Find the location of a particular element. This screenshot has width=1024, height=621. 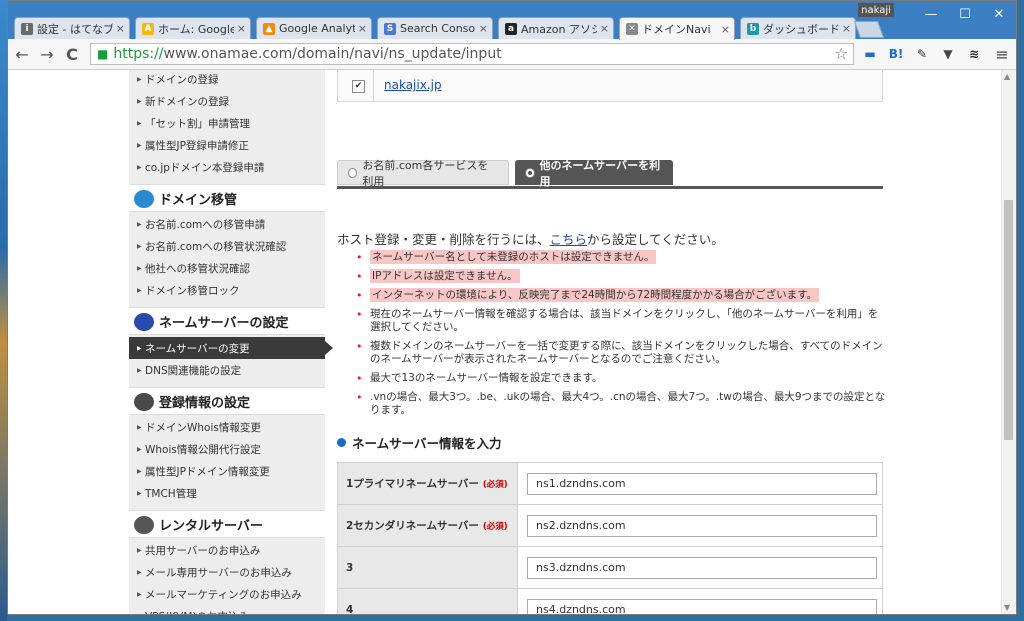

google-analytics-icon: ▲ is located at coordinates (269, 28).